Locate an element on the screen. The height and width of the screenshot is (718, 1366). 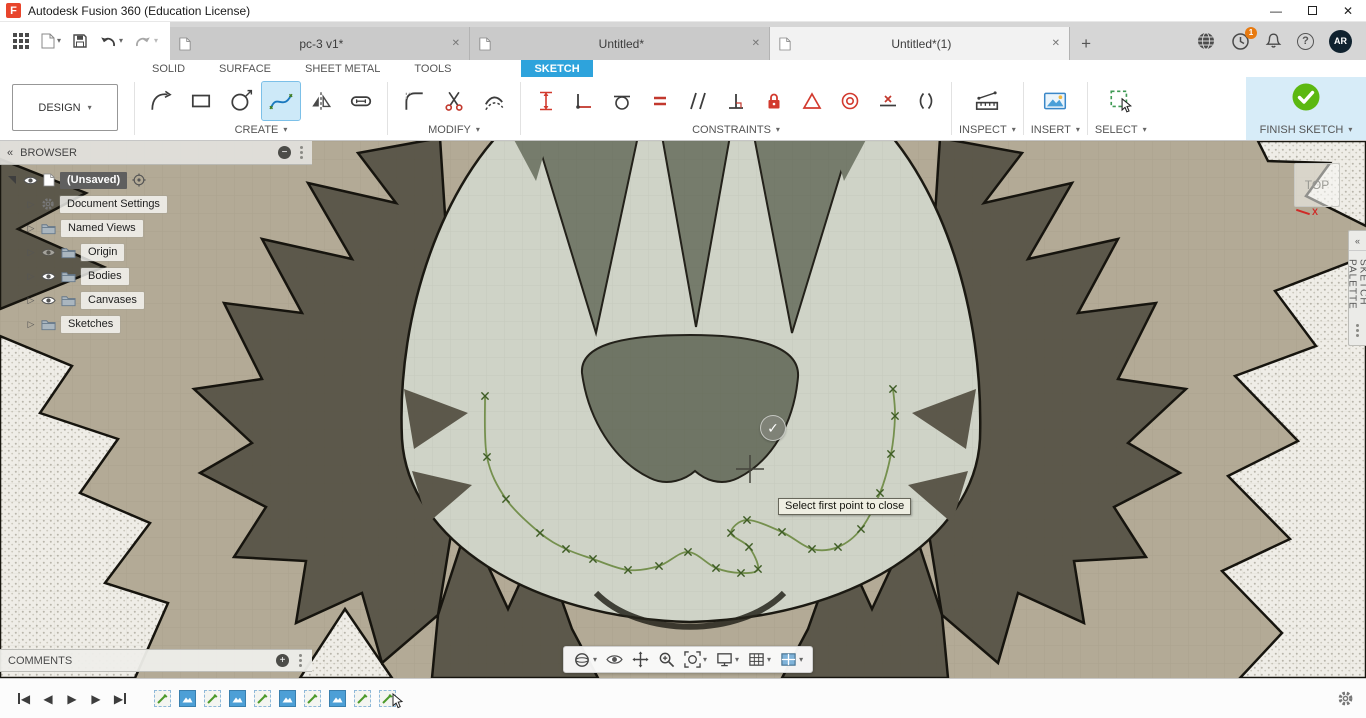
tree-row-document-settings: ▷ Document Settings is located at coordinates (156, 204).